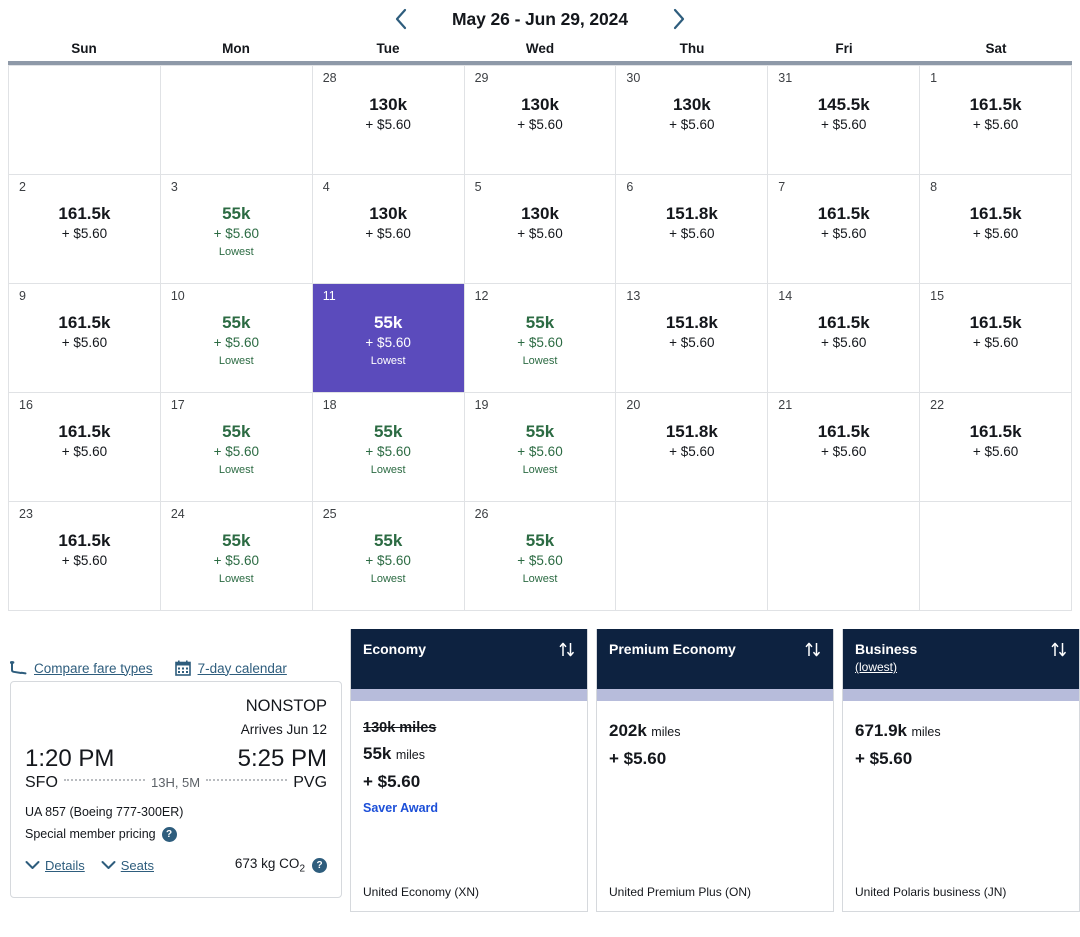 The image size is (1080, 937). What do you see at coordinates (672, 649) in the screenshot?
I see `fare-card-title-block: Premium Economy` at bounding box center [672, 649].